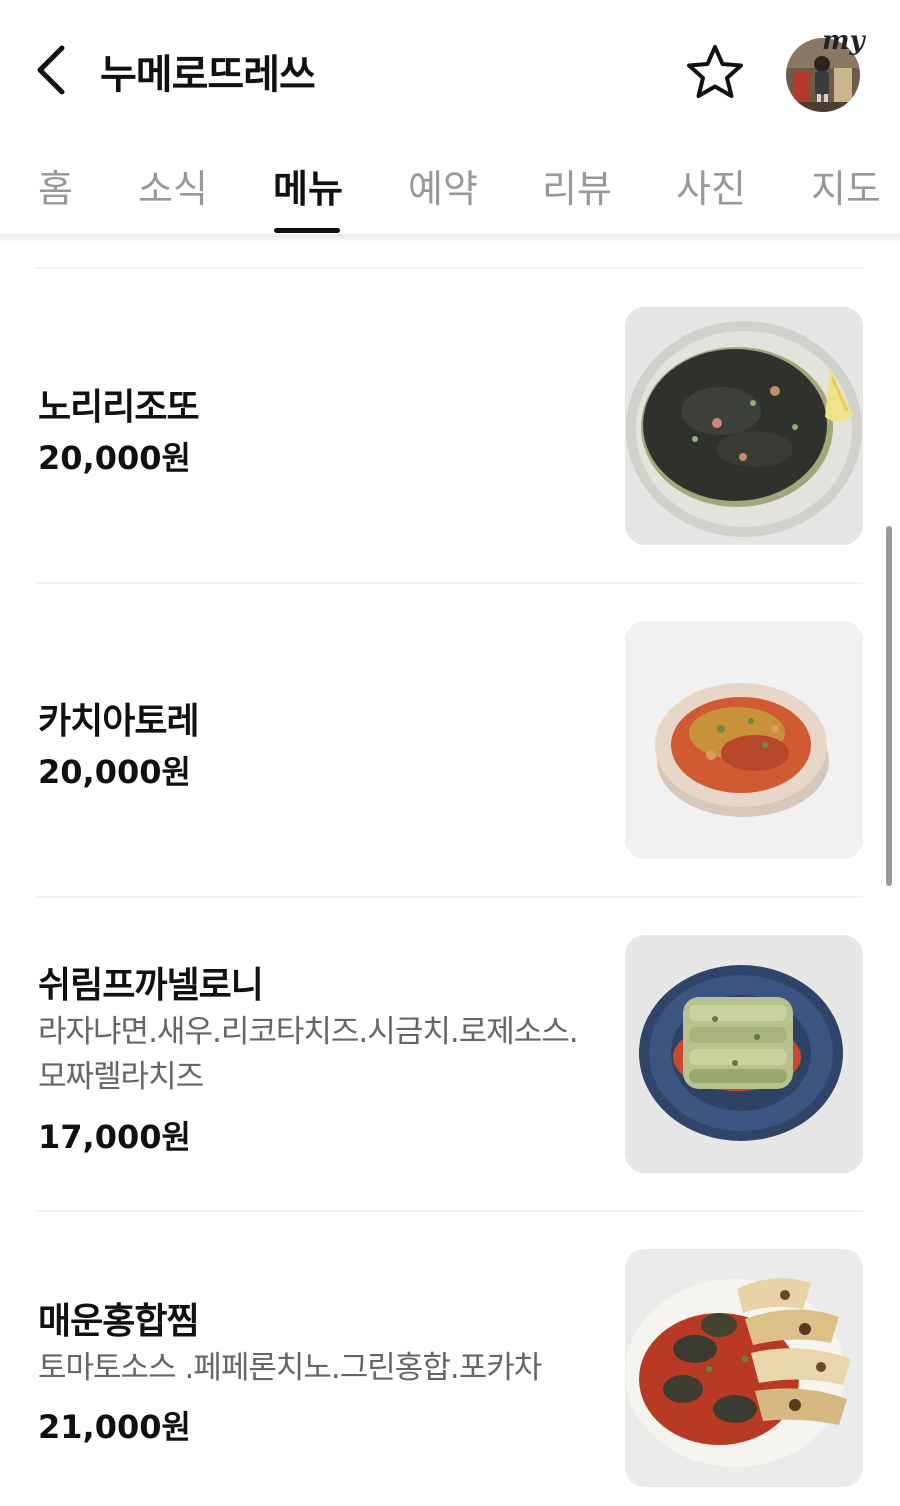 This screenshot has width=900, height=1506. What do you see at coordinates (443, 185) in the screenshot?
I see `tab-reservation: 예약` at bounding box center [443, 185].